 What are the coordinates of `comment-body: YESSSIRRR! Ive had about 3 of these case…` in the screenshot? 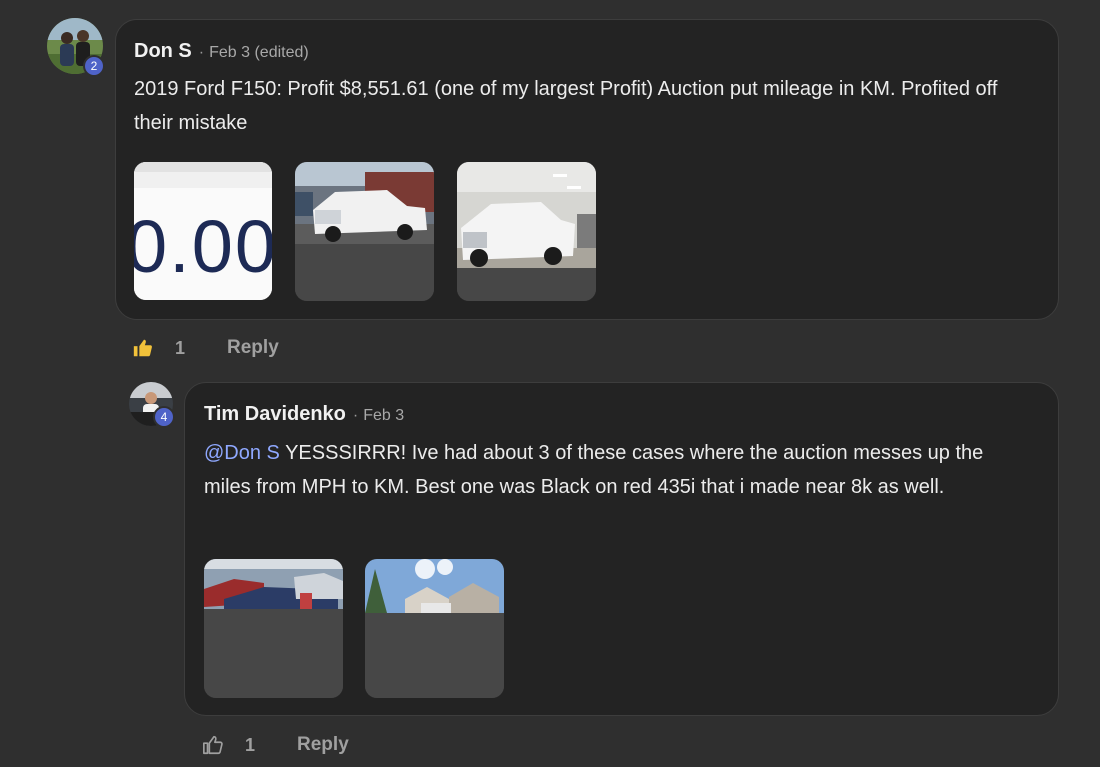 It's located at (594, 470).